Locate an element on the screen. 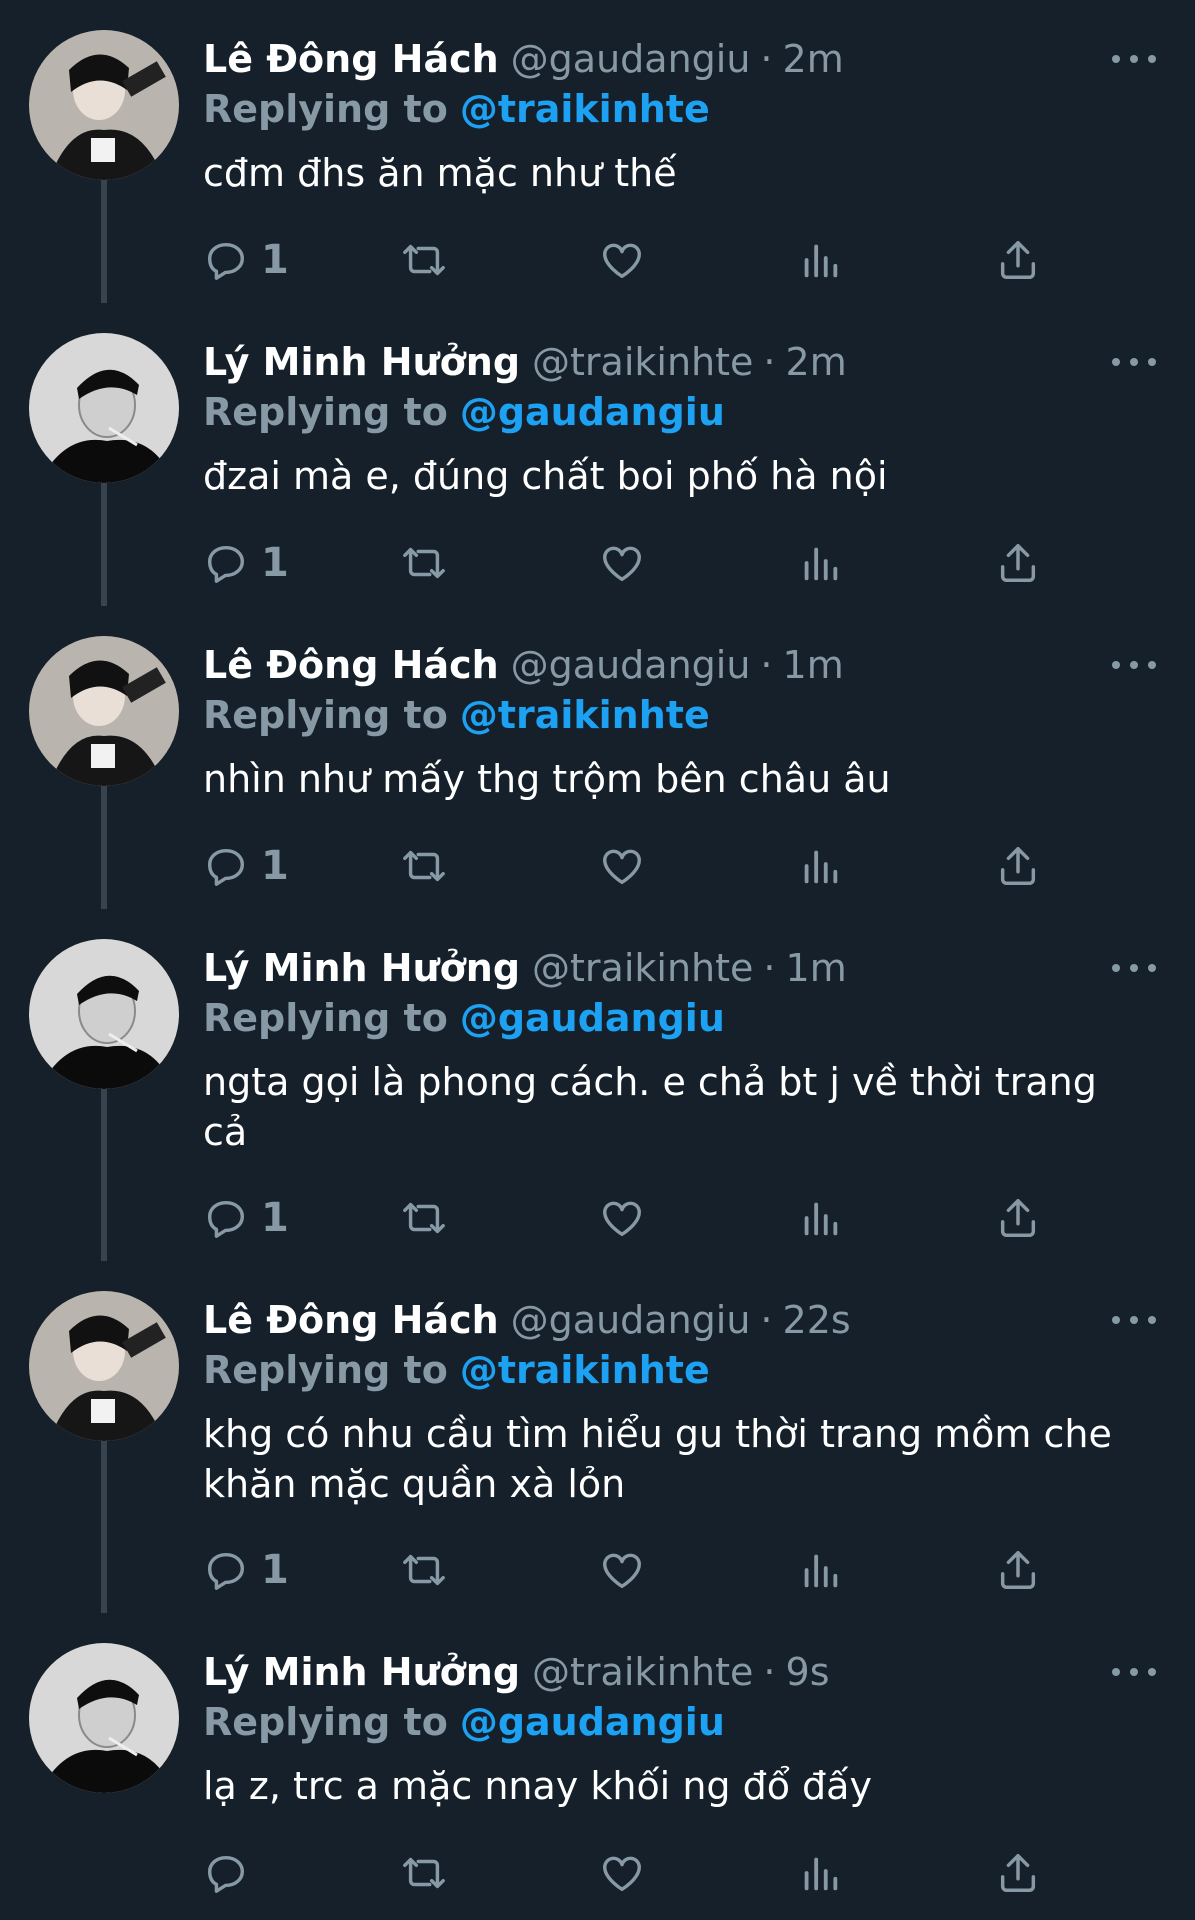 Image resolution: width=1195 pixels, height=1920 pixels. tweet-header: Lê Đông Hách @gaudangiu · 22s is located at coordinates (527, 1320).